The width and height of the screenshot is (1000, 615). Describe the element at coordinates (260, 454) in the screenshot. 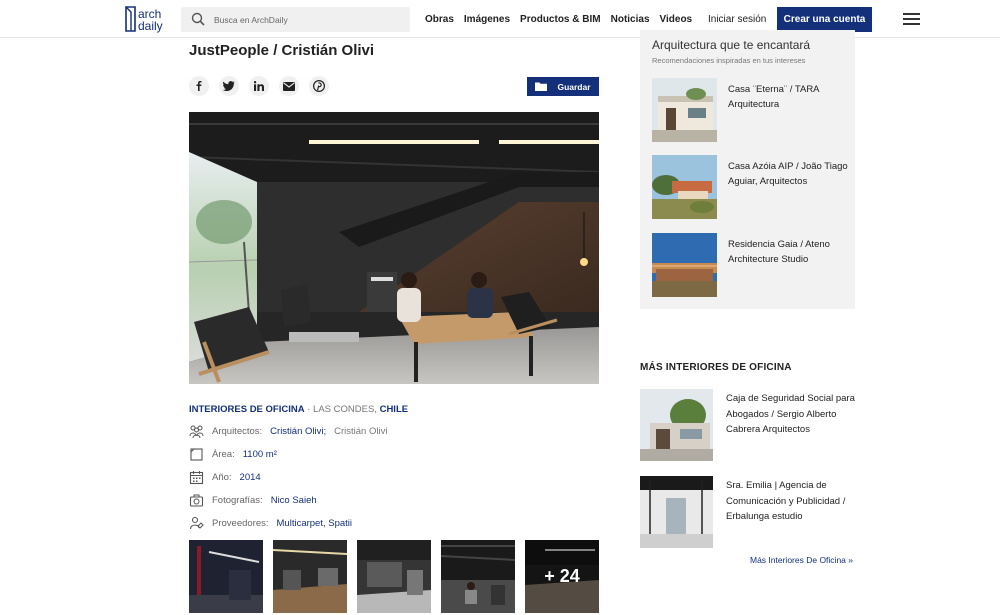

I see `area-value: 1100 m²` at that location.